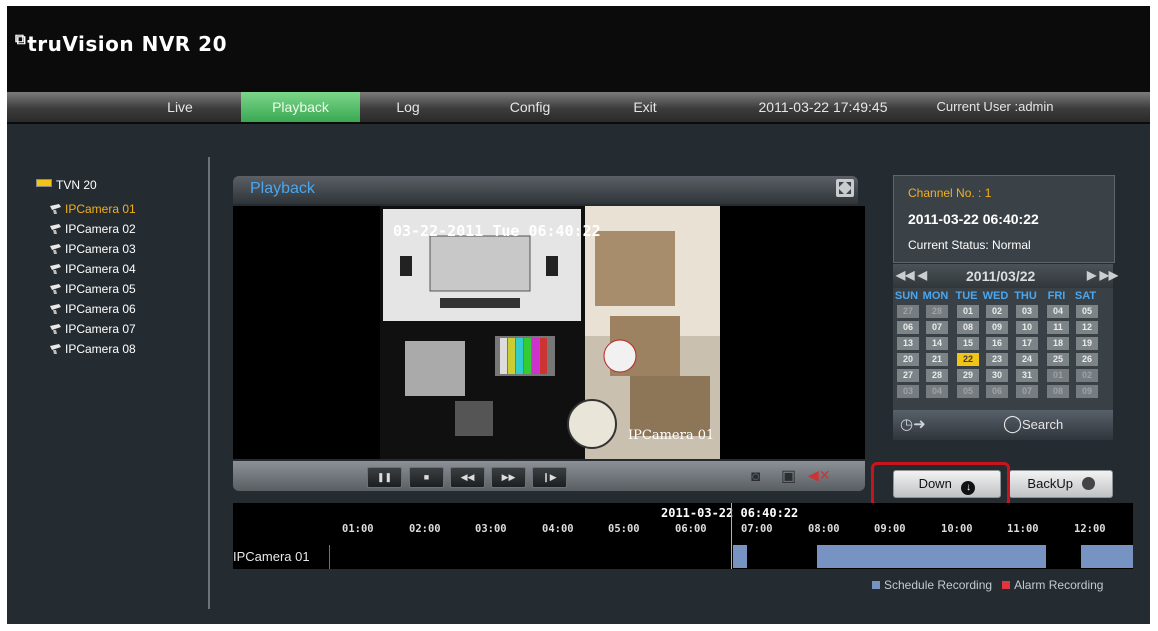  I want to click on nav-log: Log, so click(408, 107).